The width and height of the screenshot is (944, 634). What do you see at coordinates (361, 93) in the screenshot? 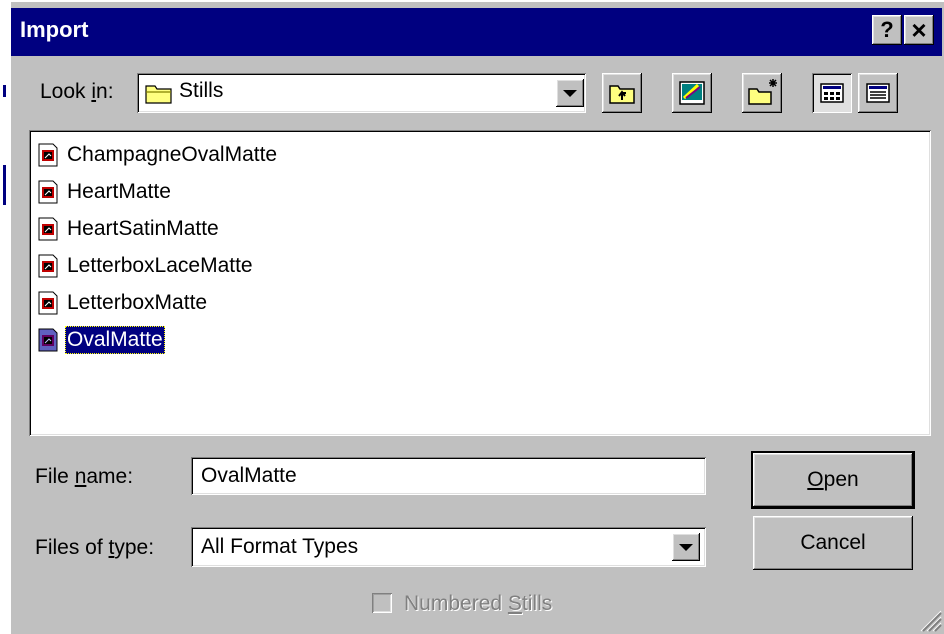
I see `look-in-combo: Stills` at bounding box center [361, 93].